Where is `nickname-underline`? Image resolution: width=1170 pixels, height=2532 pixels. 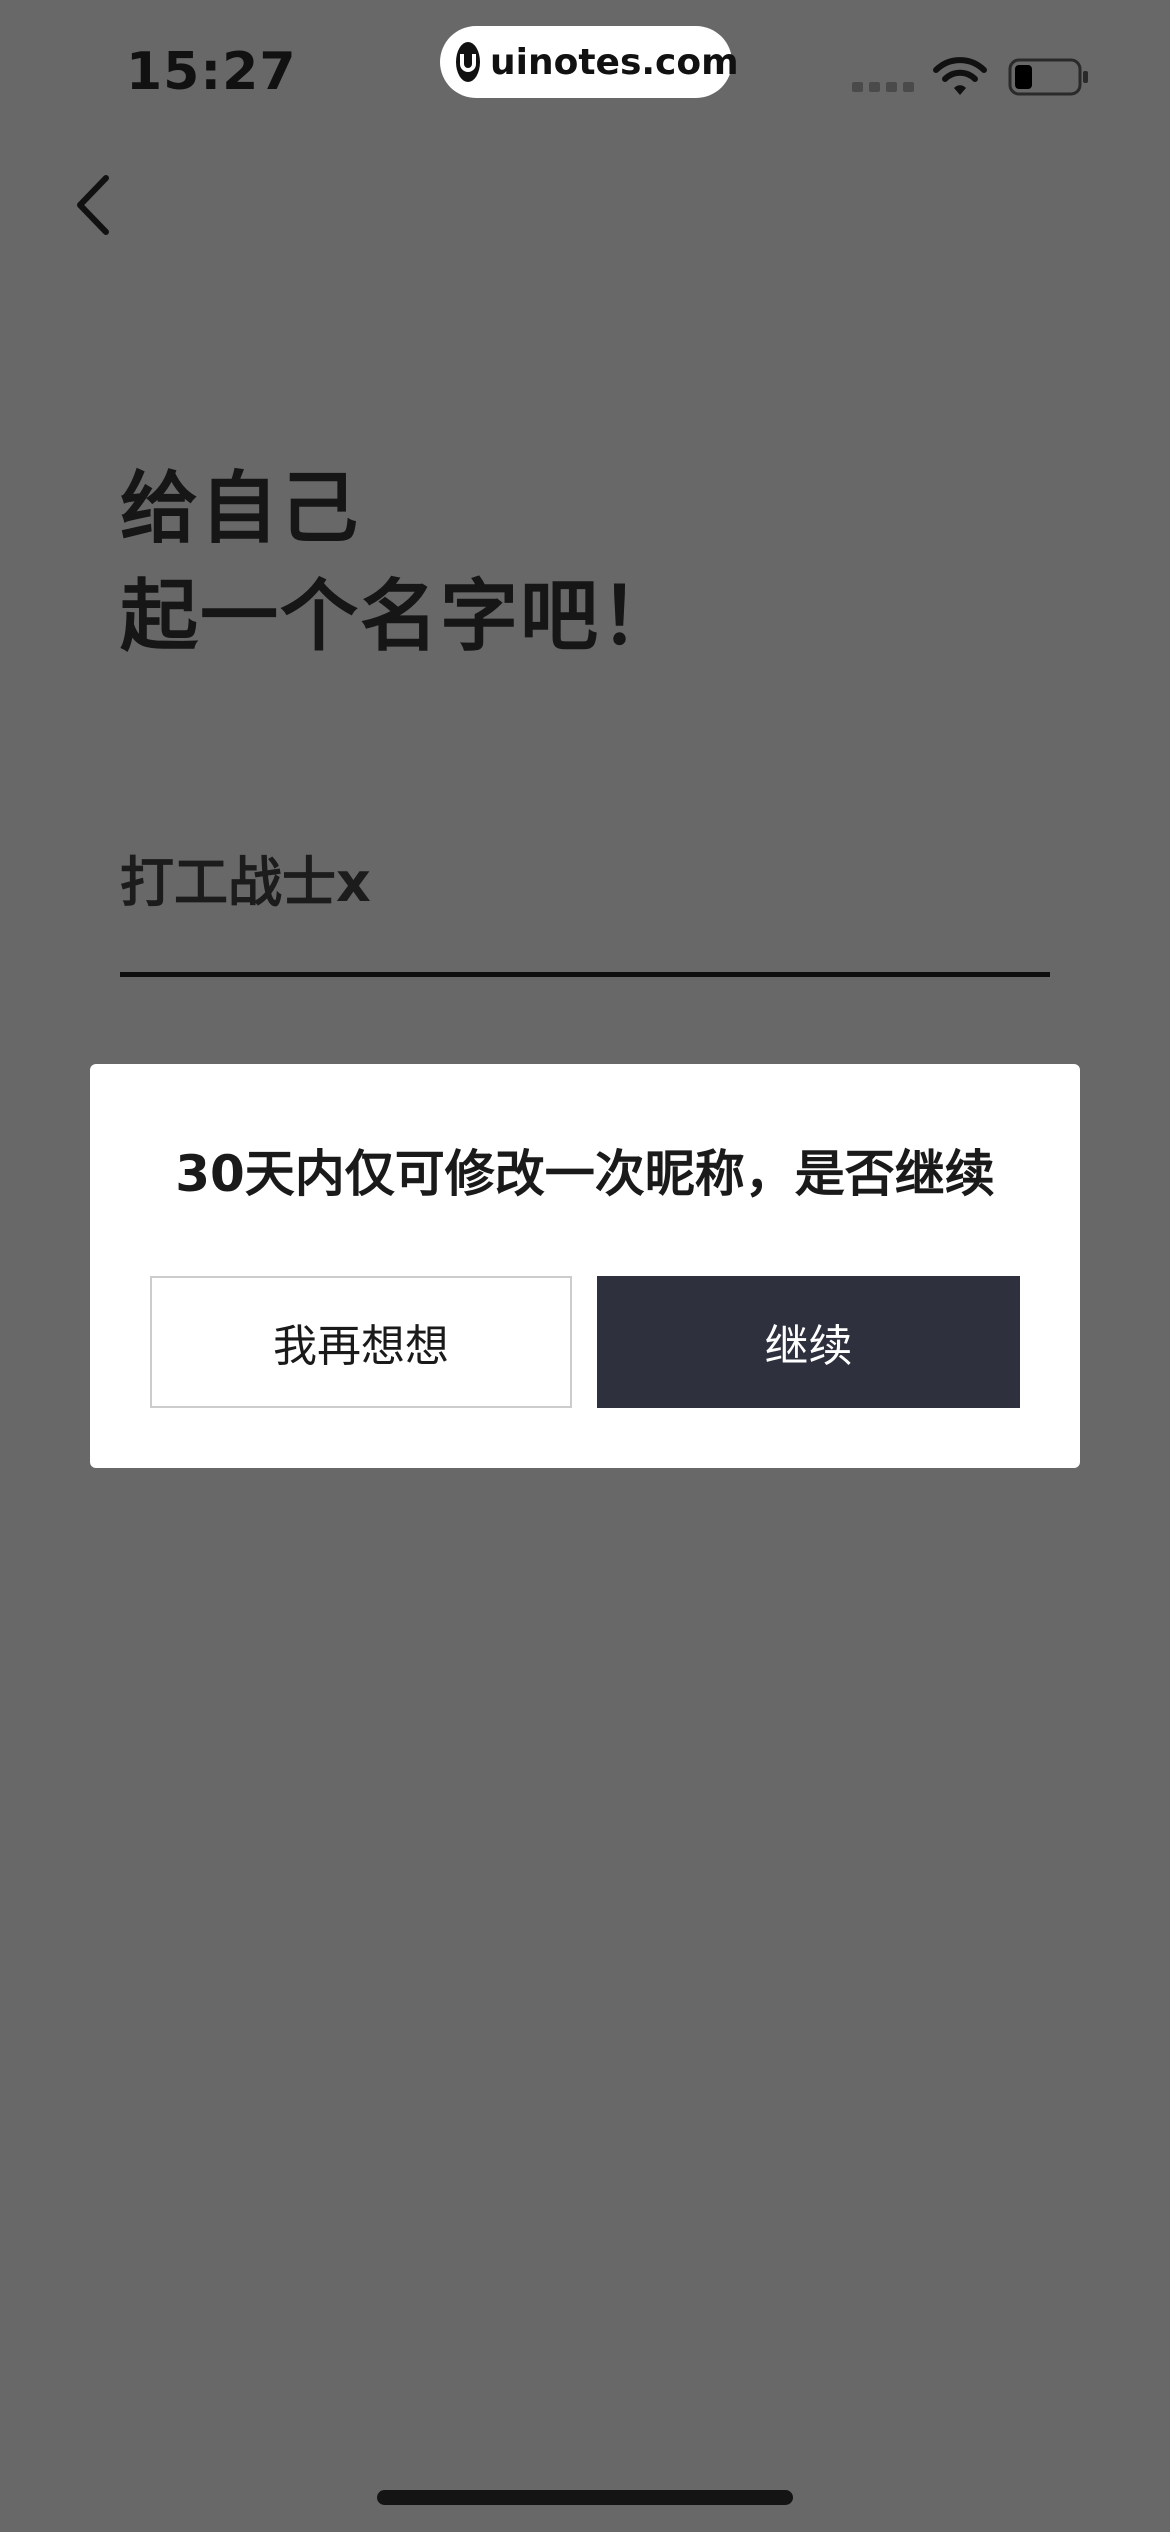 nickname-underline is located at coordinates (585, 974).